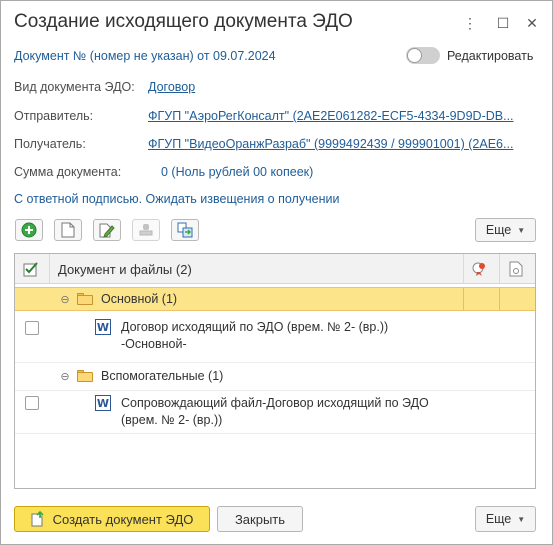 The image size is (553, 545). I want to click on copy-files-icon, so click(185, 230).